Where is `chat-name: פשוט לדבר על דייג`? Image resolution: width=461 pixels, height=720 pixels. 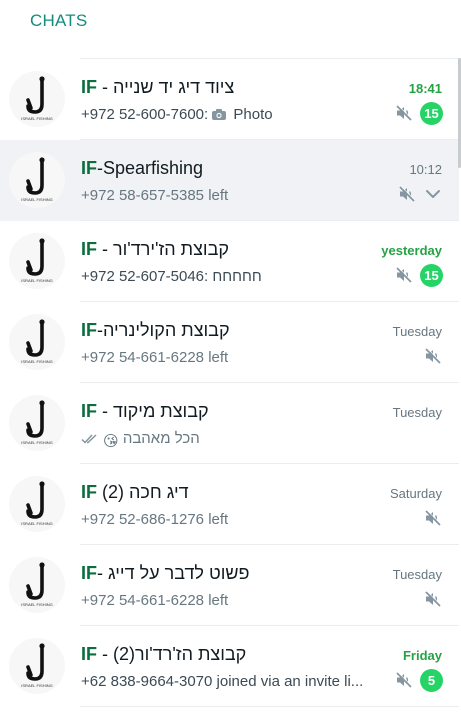 chat-name: פשוט לדבר על דייג is located at coordinates (179, 573).